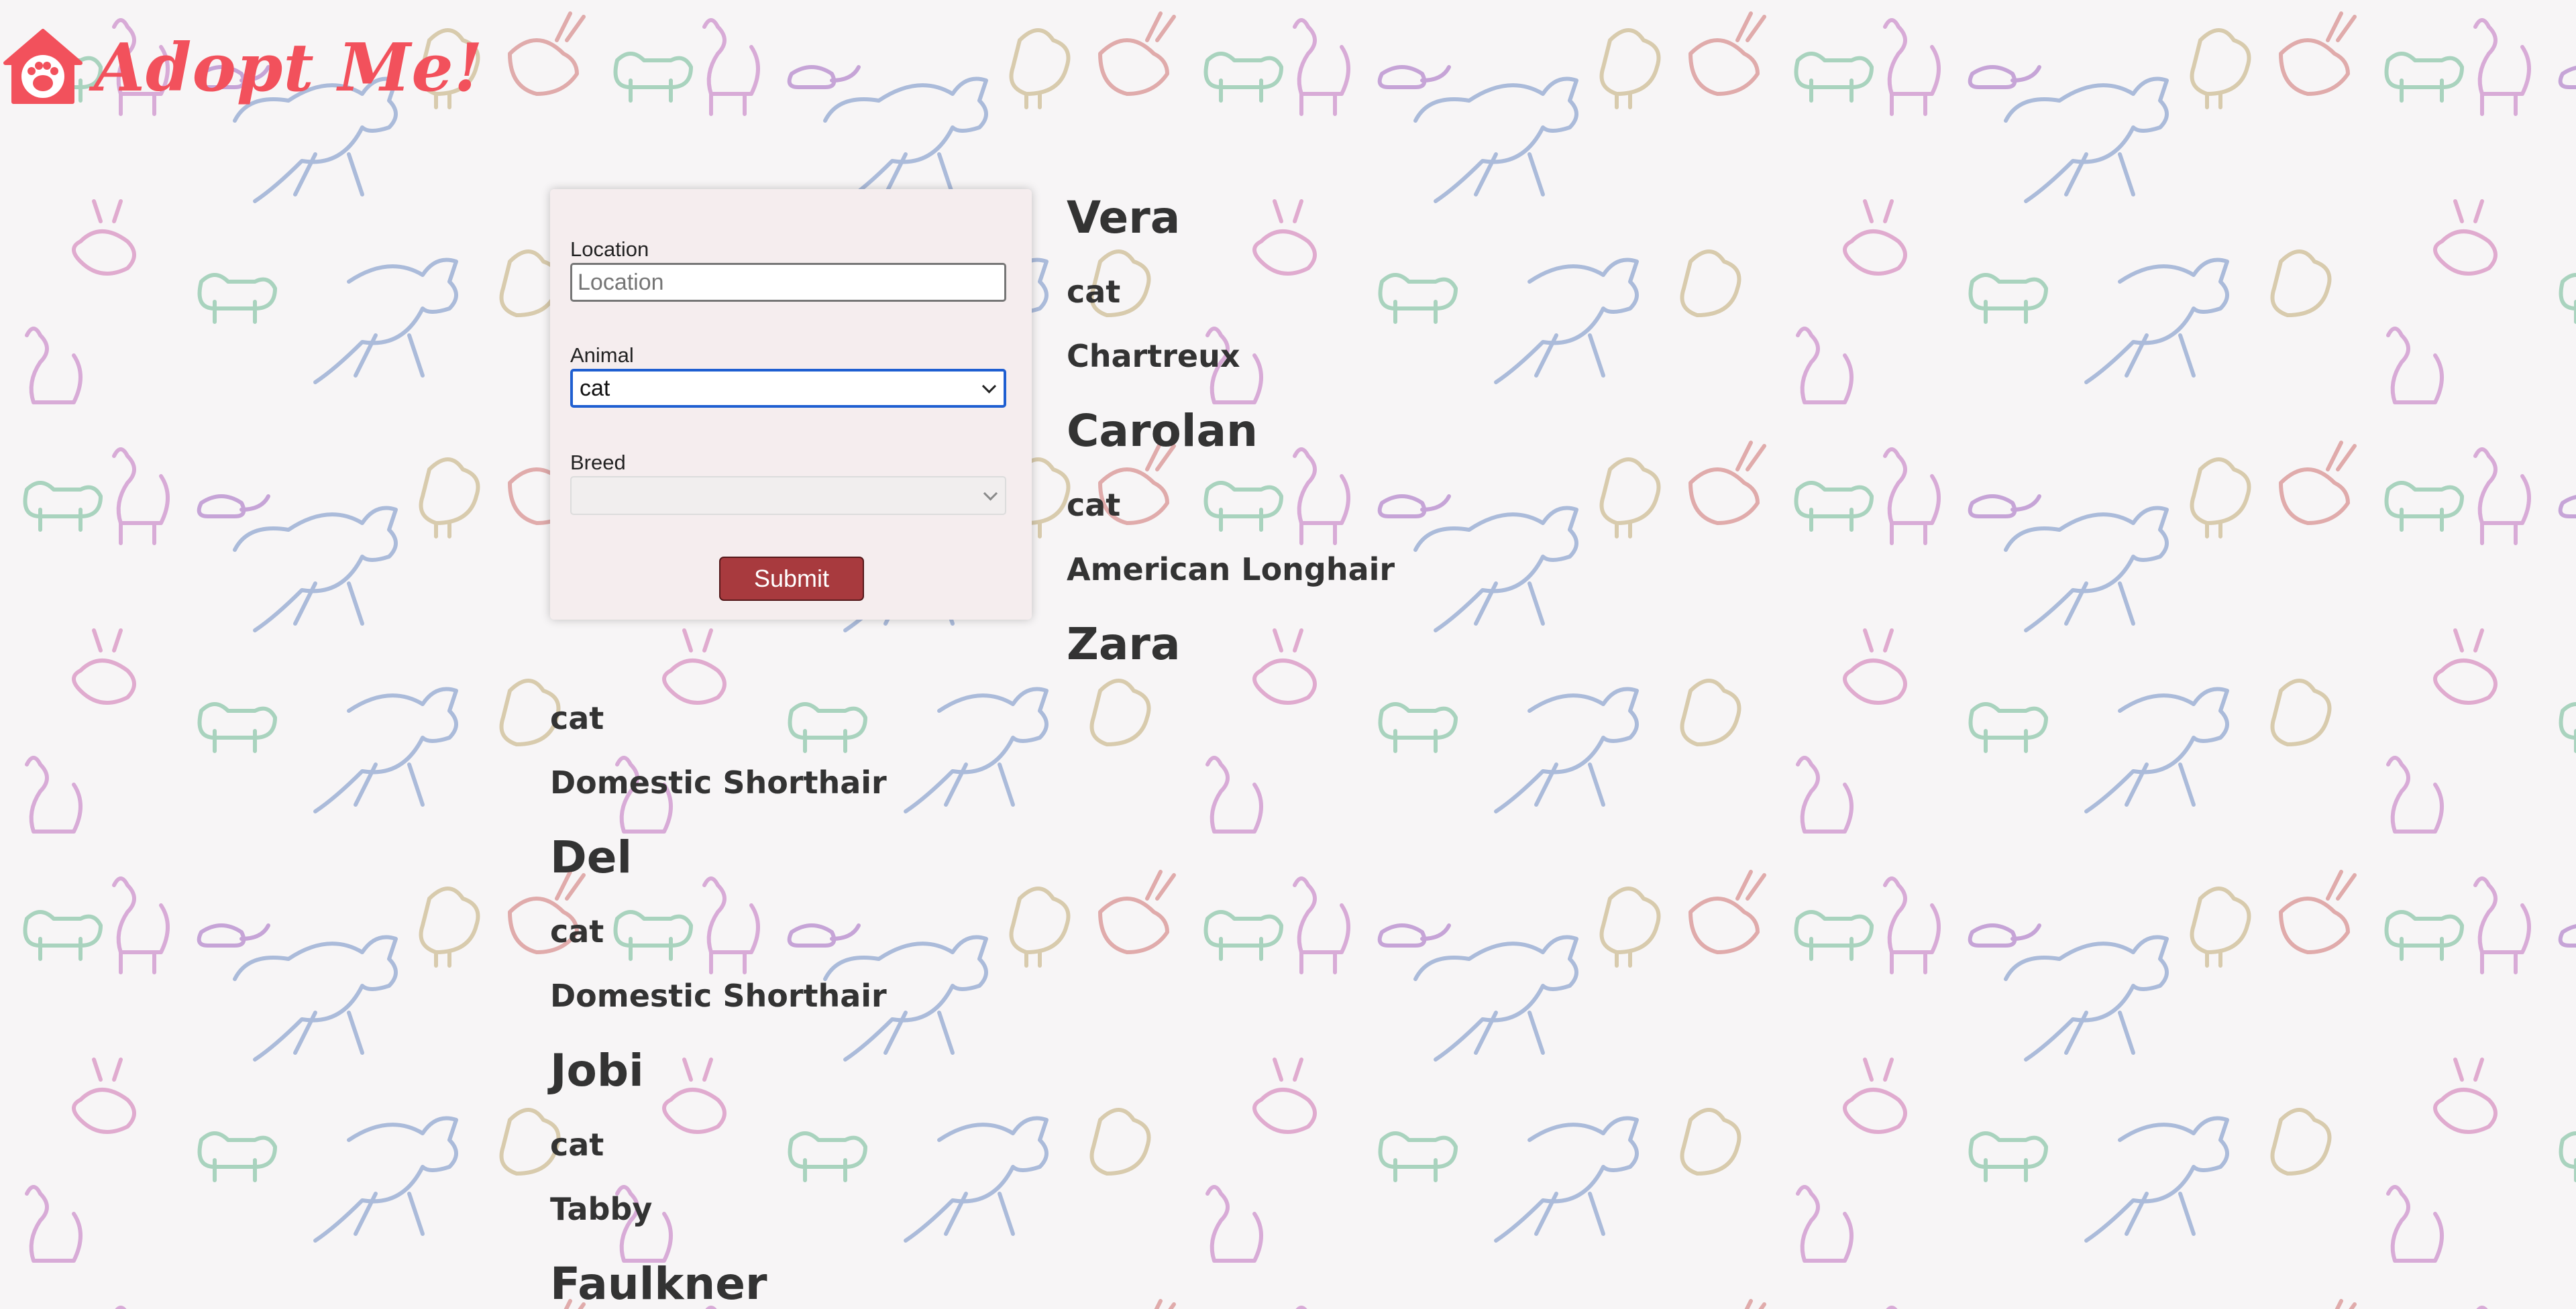 The height and width of the screenshot is (1309, 2576). I want to click on pet-name: Vera, so click(1123, 218).